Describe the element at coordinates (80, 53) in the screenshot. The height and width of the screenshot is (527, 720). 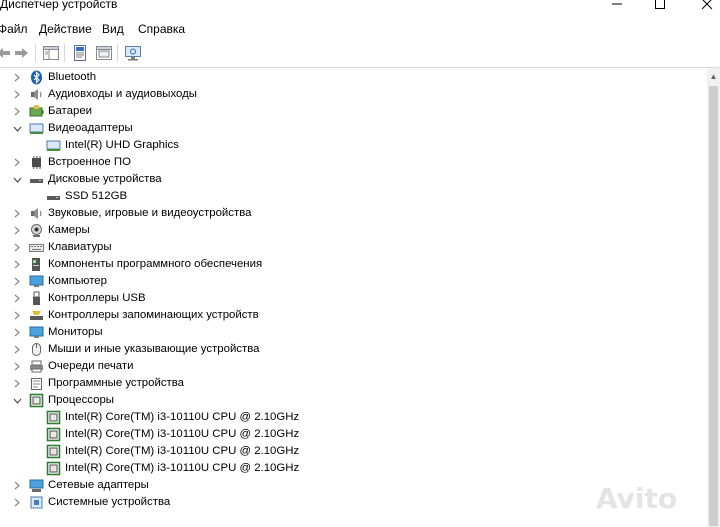
I see `properties-button` at that location.